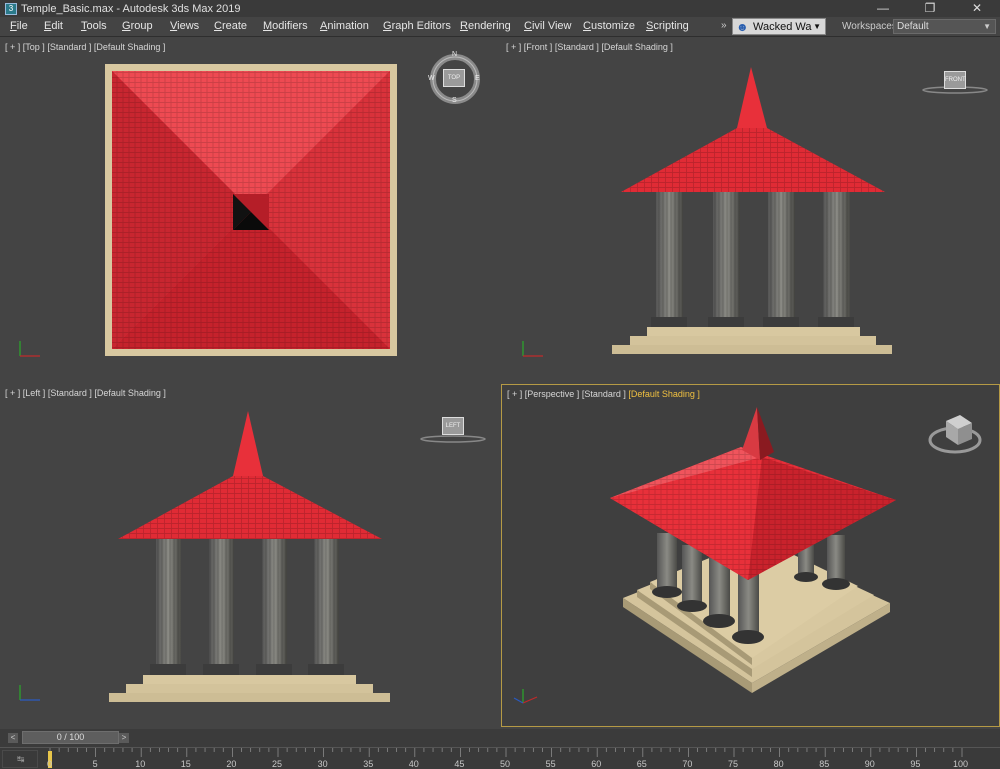 Image resolution: width=1000 pixels, height=769 pixels. I want to click on ruler-tick-label: 35, so click(368, 764).